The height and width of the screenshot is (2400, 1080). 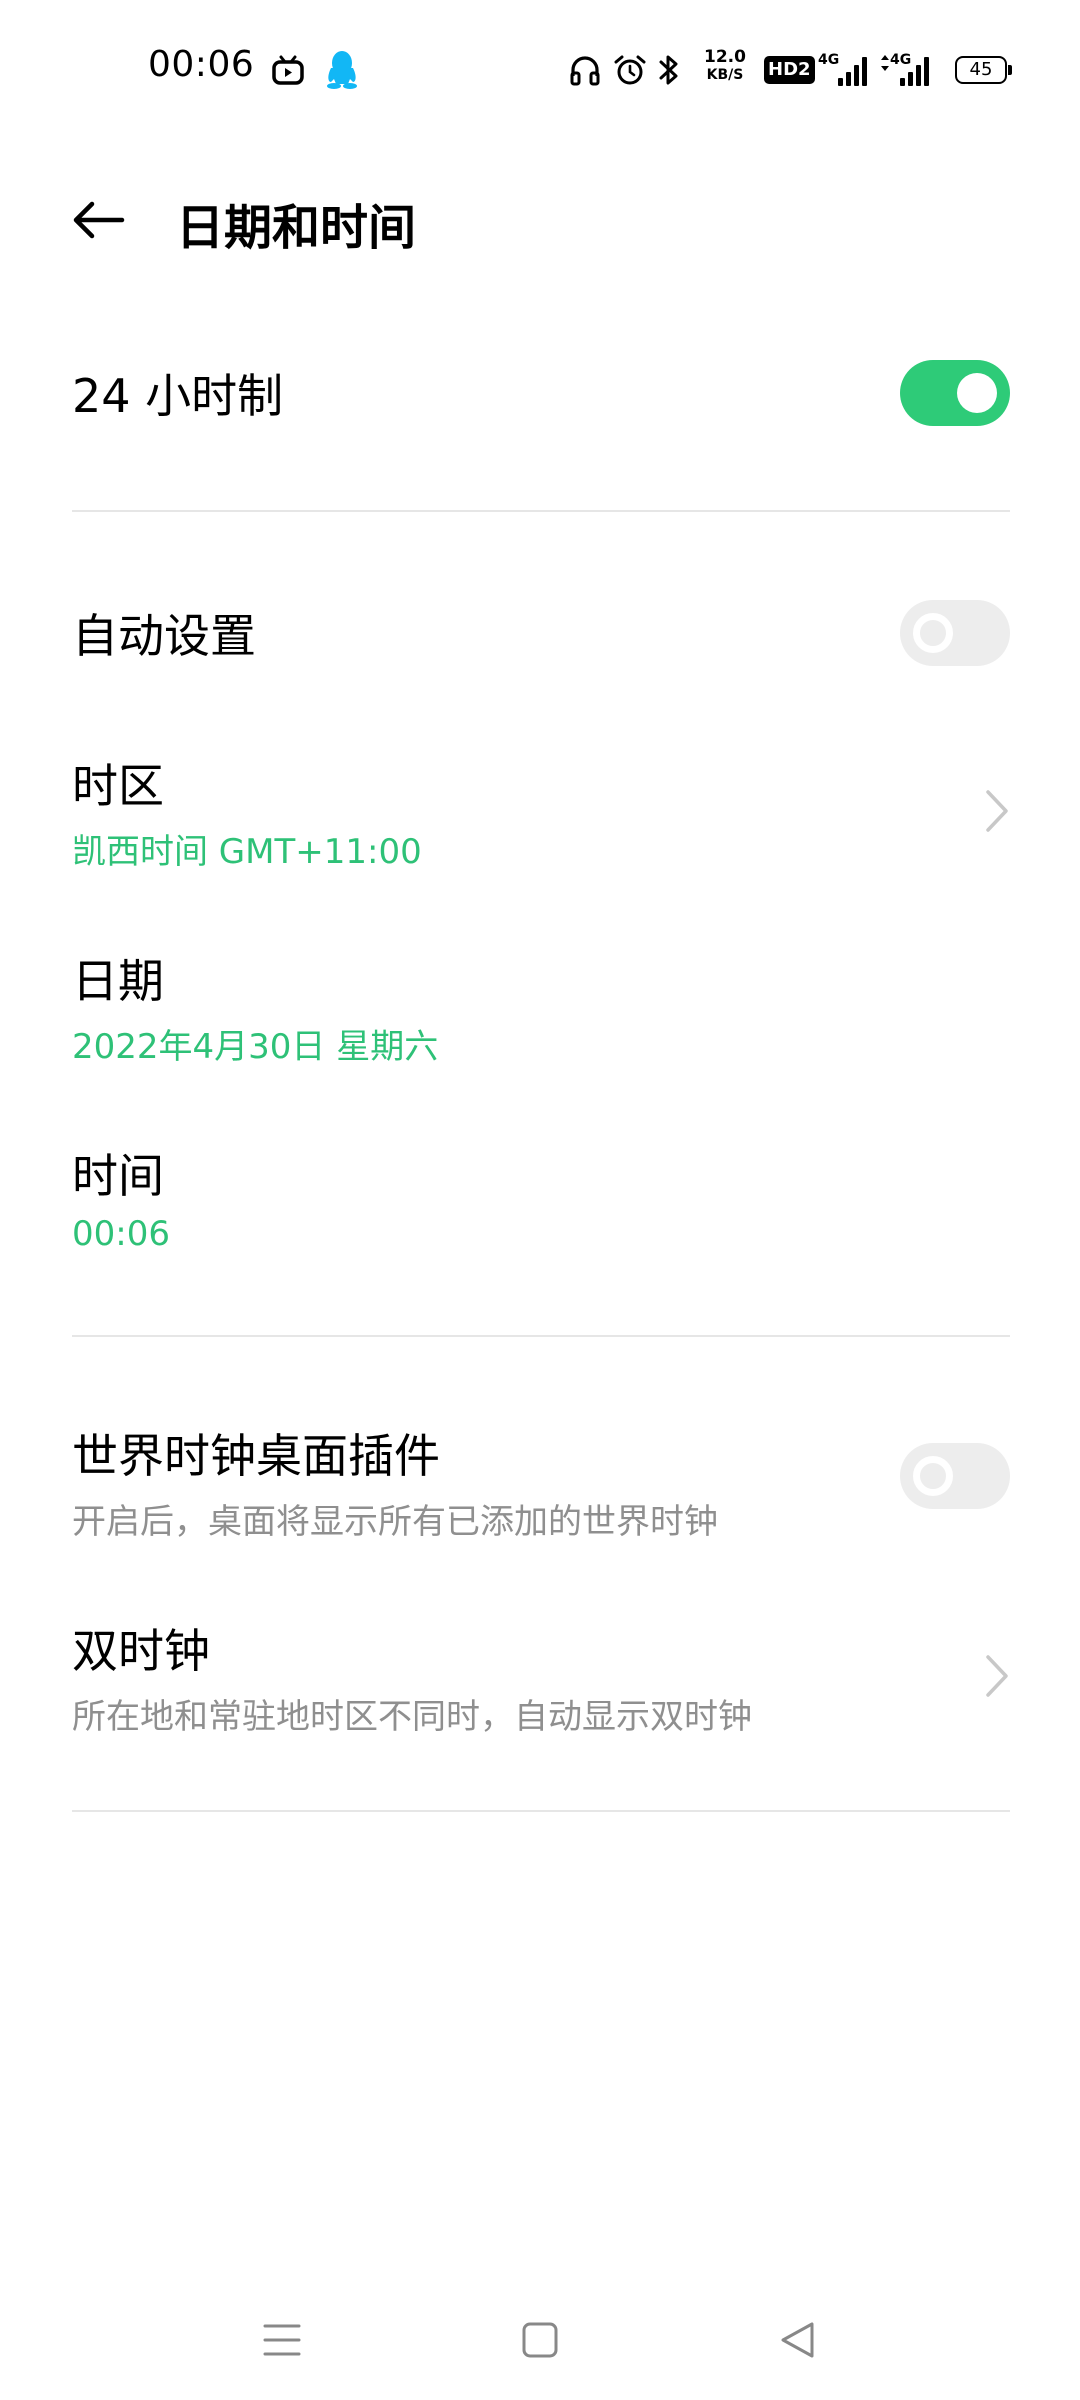 I want to click on nav-back-button, so click(x=798, y=2340).